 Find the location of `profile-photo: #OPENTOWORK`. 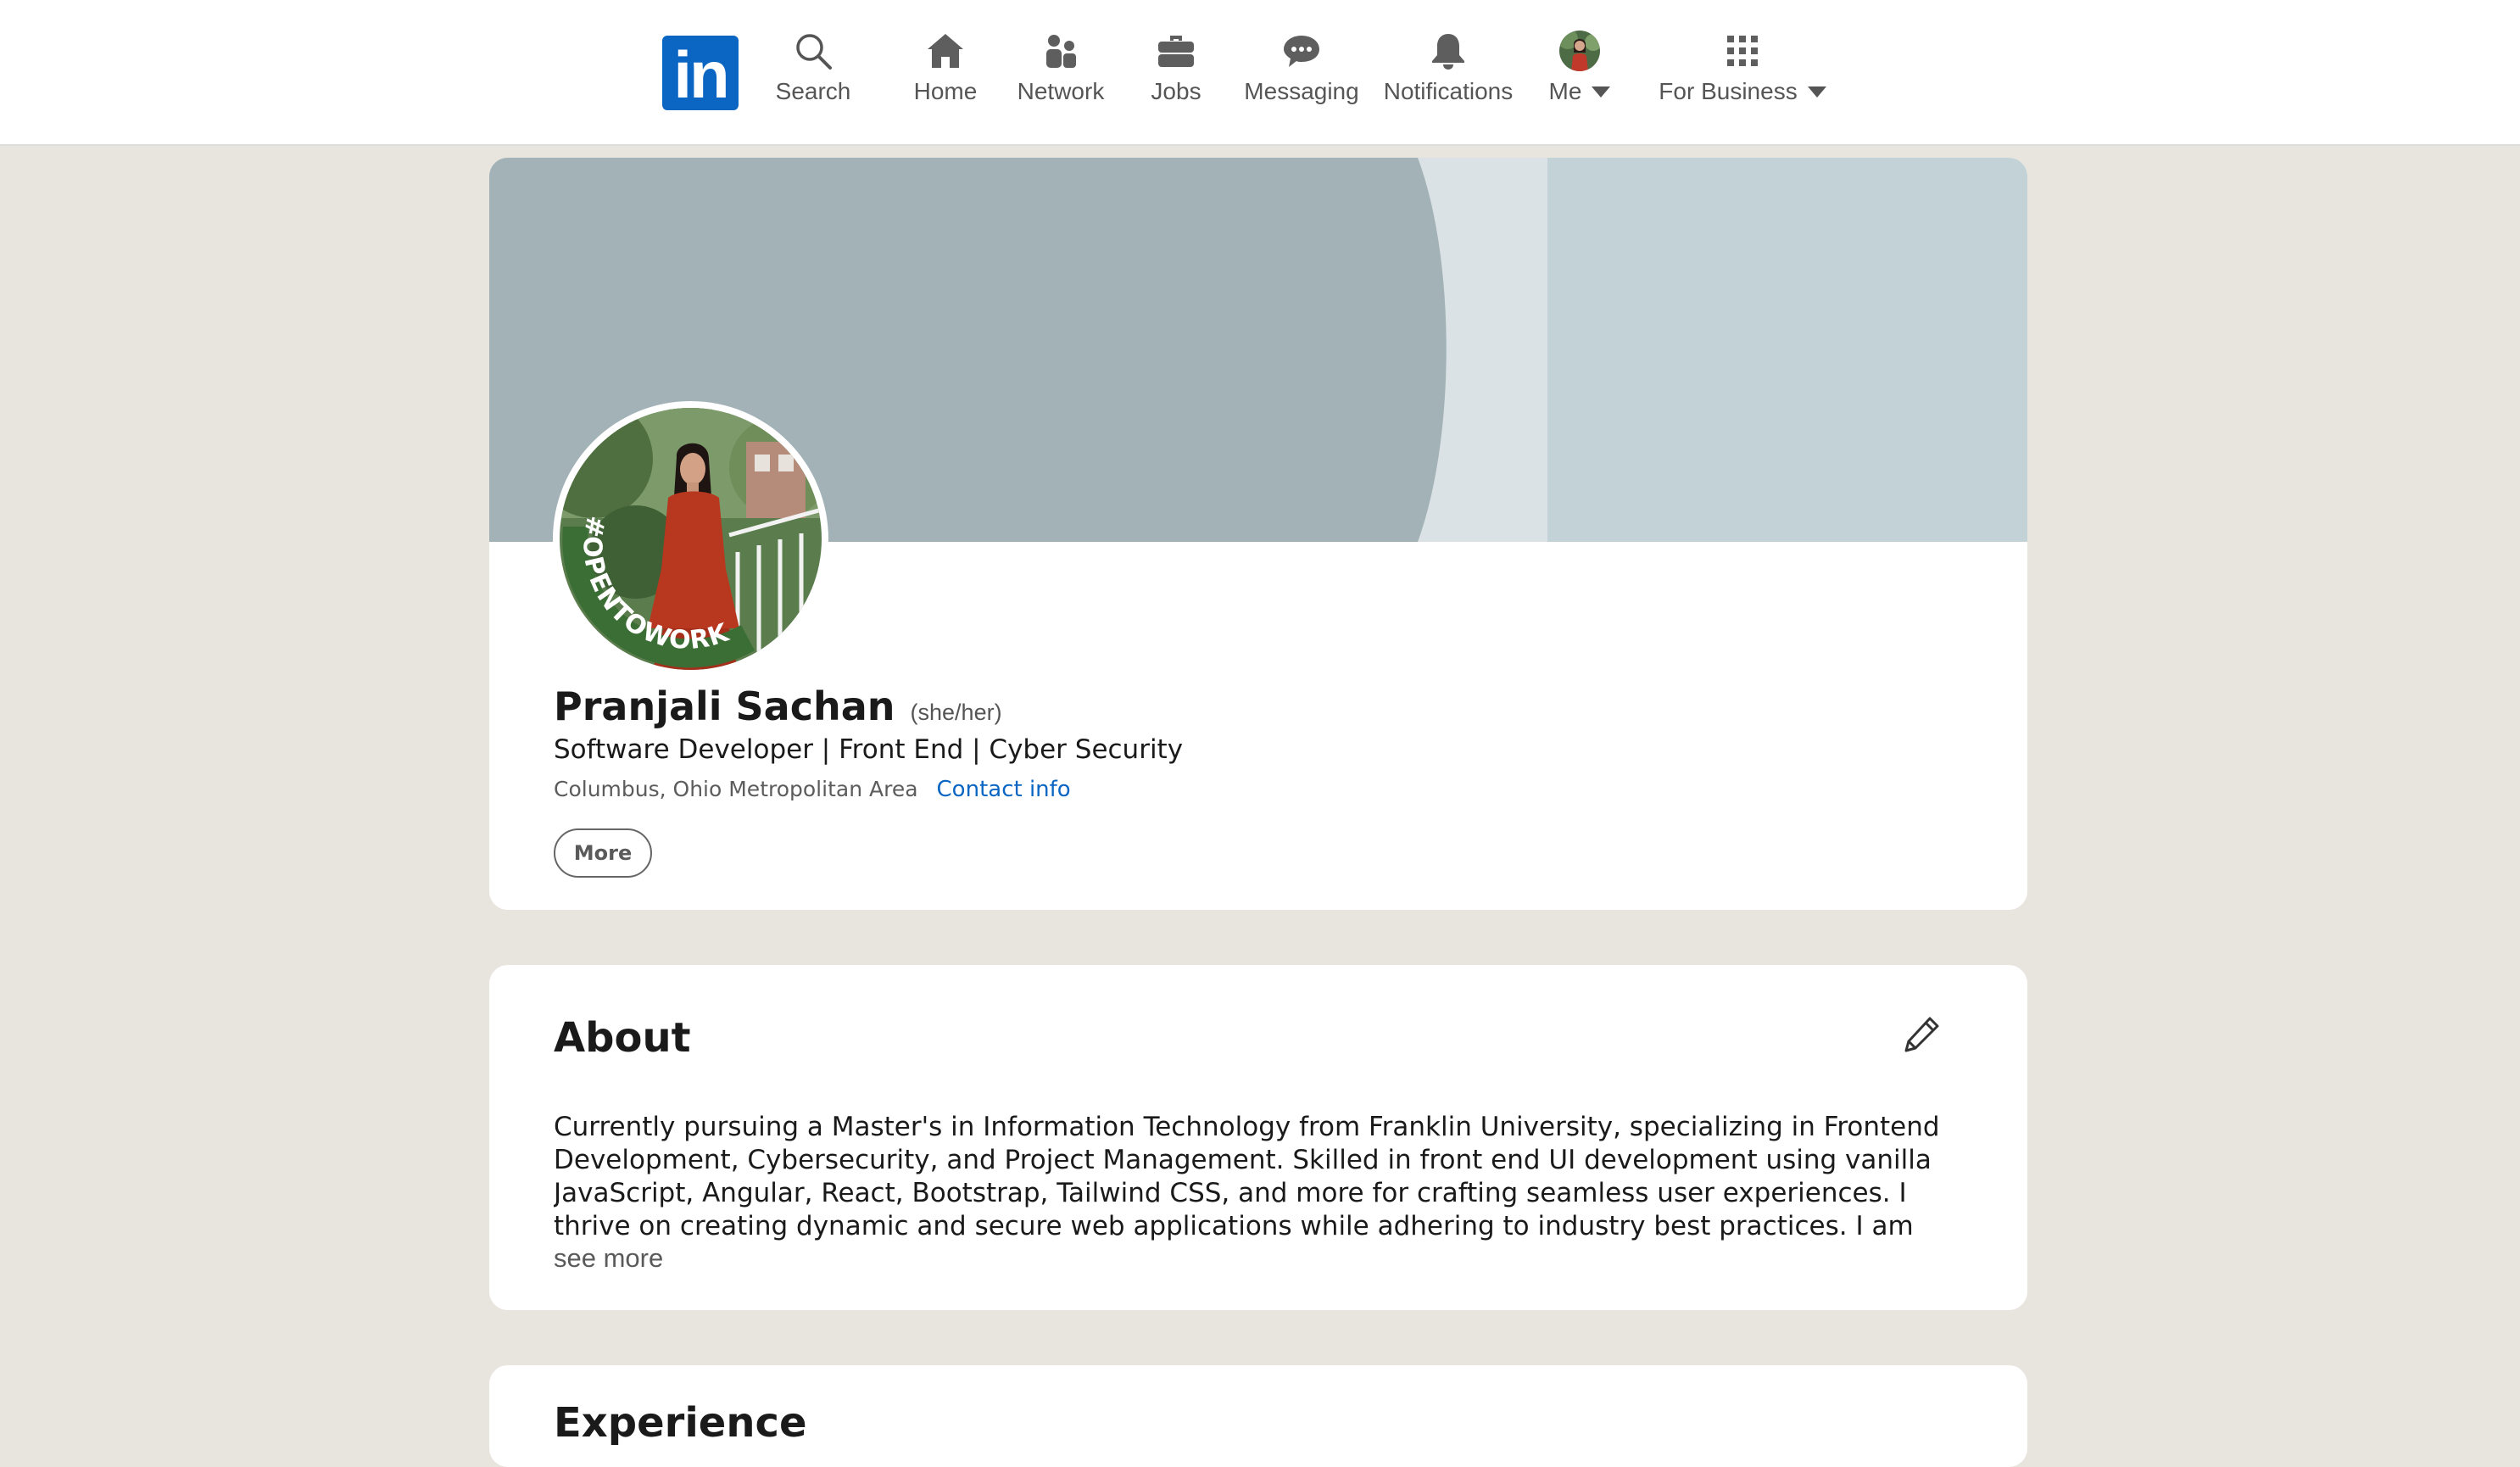

profile-photo: #OPENTOWORK is located at coordinates (690, 539).